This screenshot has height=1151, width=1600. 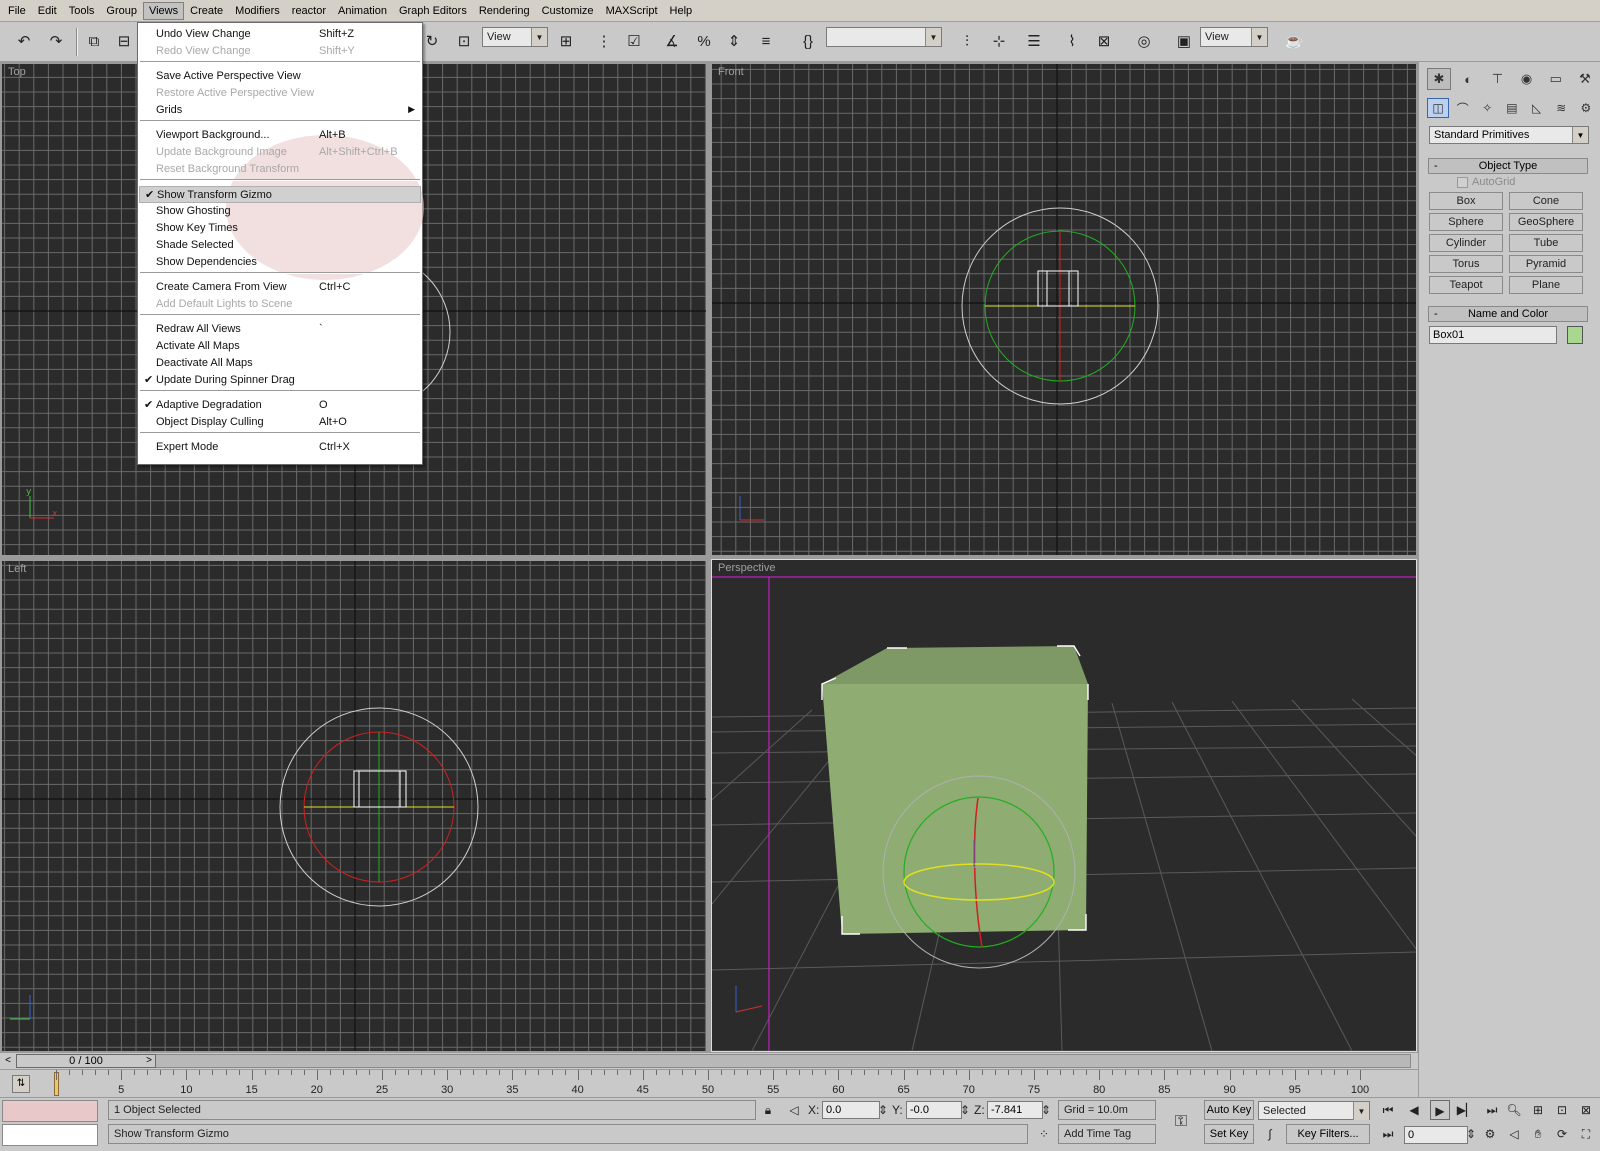 I want to click on views-menu-item-show-transform-gizmo: ✔ Show Transform Gizmo, so click(x=280, y=194).